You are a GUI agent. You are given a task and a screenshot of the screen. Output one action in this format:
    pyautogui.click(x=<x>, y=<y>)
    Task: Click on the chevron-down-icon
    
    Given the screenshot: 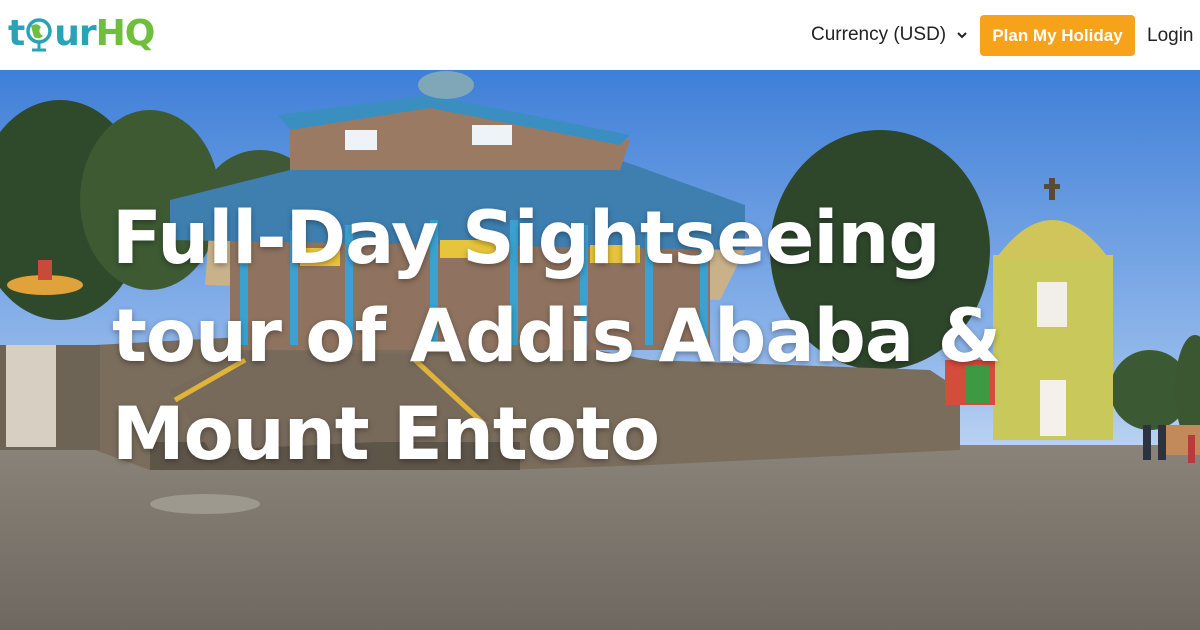 What is the action you would take?
    pyautogui.click(x=962, y=35)
    